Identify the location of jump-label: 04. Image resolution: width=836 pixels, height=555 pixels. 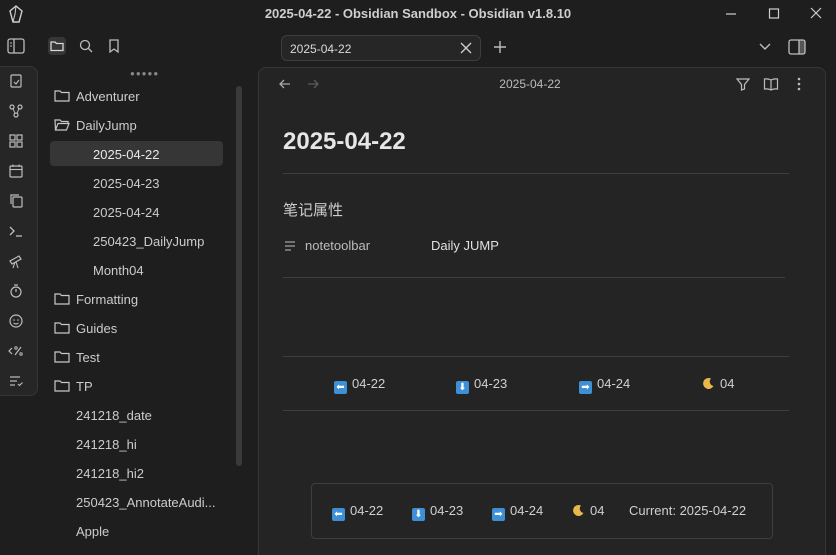
(727, 383).